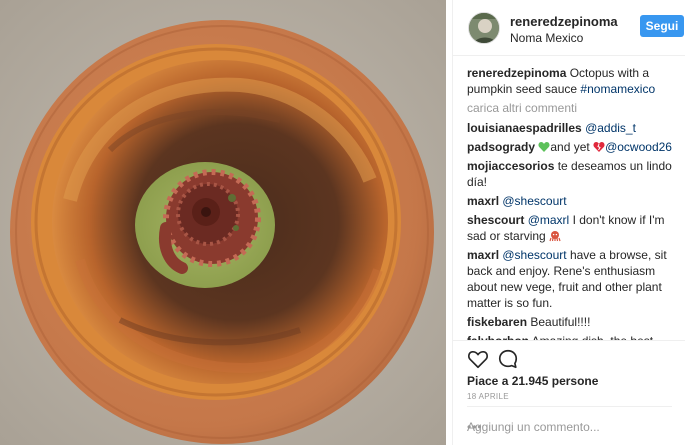 The height and width of the screenshot is (445, 685). Describe the element at coordinates (532, 381) in the screenshot. I see `likes-count: Piace a 21.945 persone` at that location.